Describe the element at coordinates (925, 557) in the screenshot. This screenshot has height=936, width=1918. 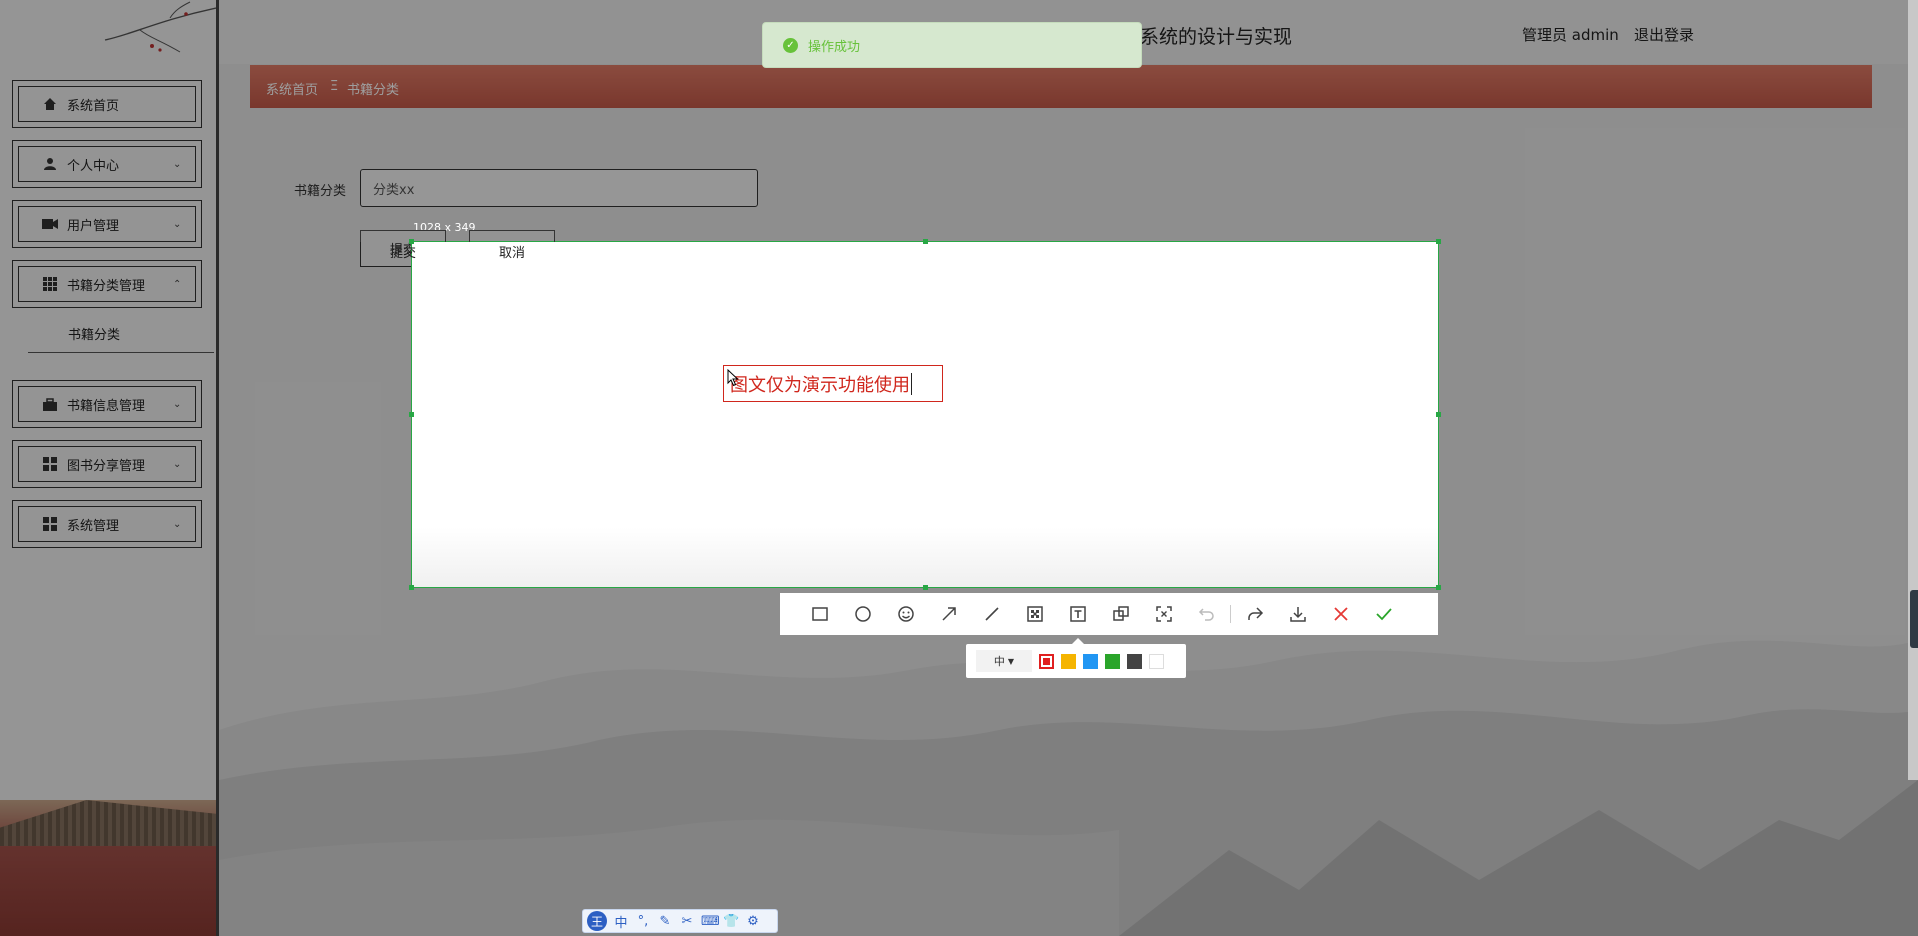
I see `selection-mountain-shade` at that location.